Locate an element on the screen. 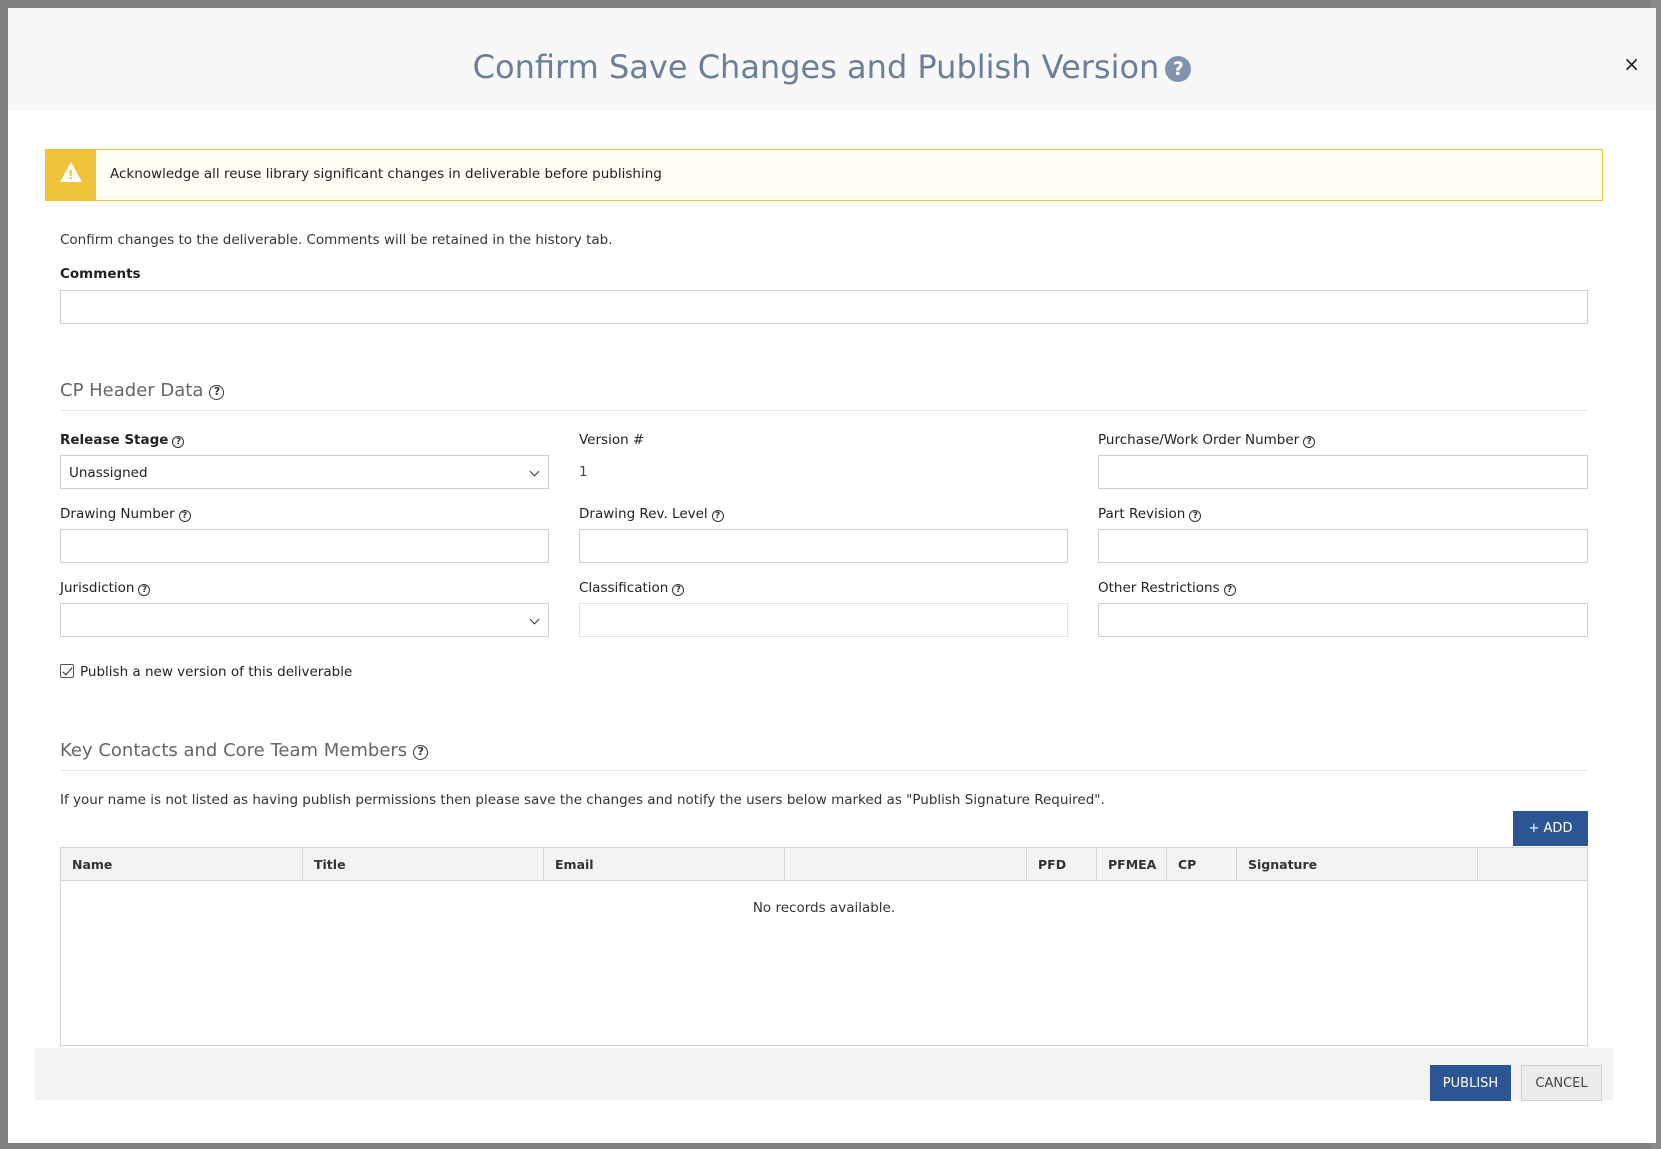  cp-header-section-title: CP Header Data? is located at coordinates (142, 390).